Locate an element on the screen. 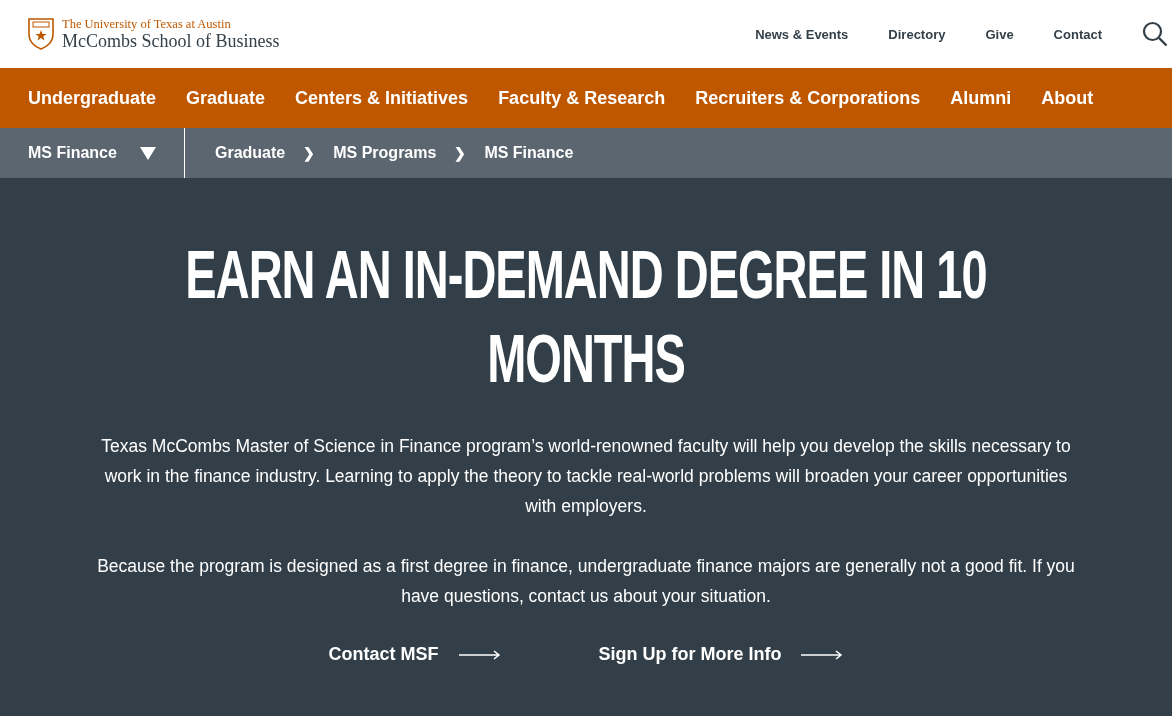  main-nav-link: Undergraduate is located at coordinates (92, 98).